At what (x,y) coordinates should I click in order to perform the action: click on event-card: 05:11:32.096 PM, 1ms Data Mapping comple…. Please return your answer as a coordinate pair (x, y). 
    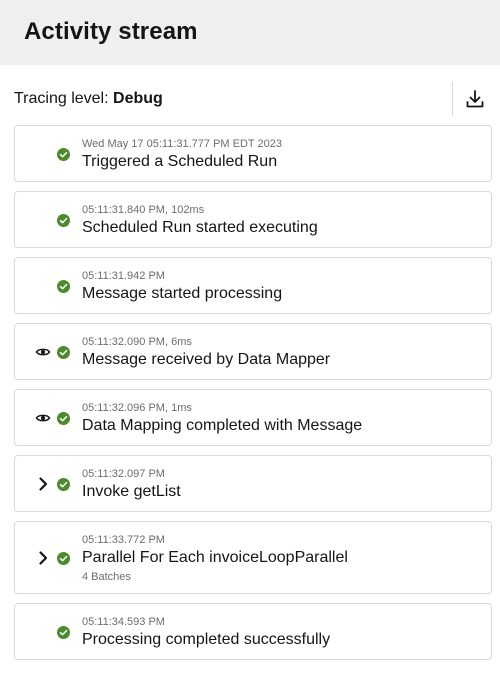
    Looking at the image, I should click on (253, 417).